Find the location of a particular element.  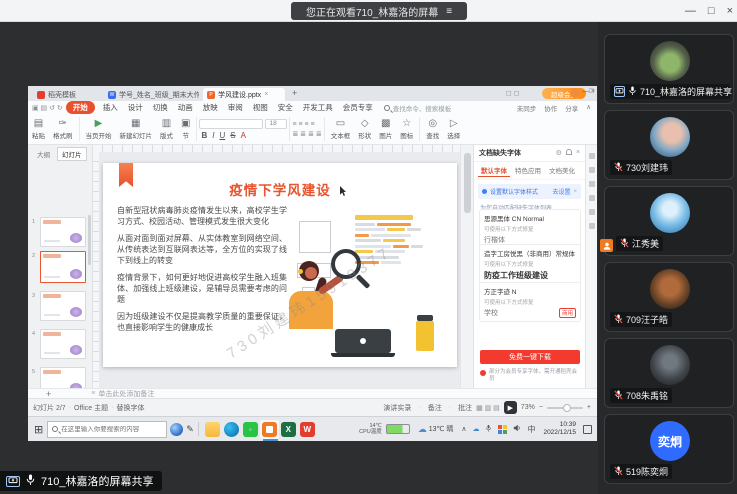

cloud-sync-icon: ☁ is located at coordinates (475, 429).